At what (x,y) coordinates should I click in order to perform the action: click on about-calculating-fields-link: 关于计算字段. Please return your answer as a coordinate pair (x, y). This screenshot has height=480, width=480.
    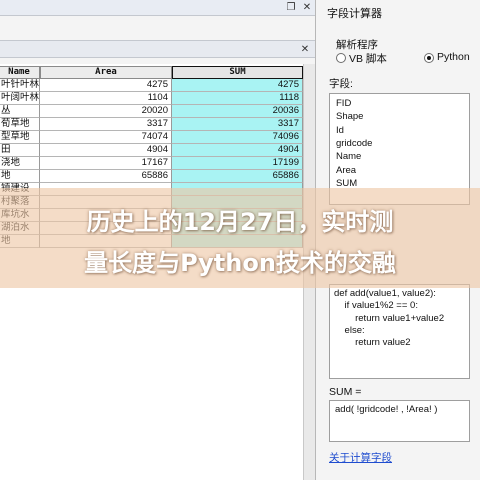
    Looking at the image, I should click on (360, 457).